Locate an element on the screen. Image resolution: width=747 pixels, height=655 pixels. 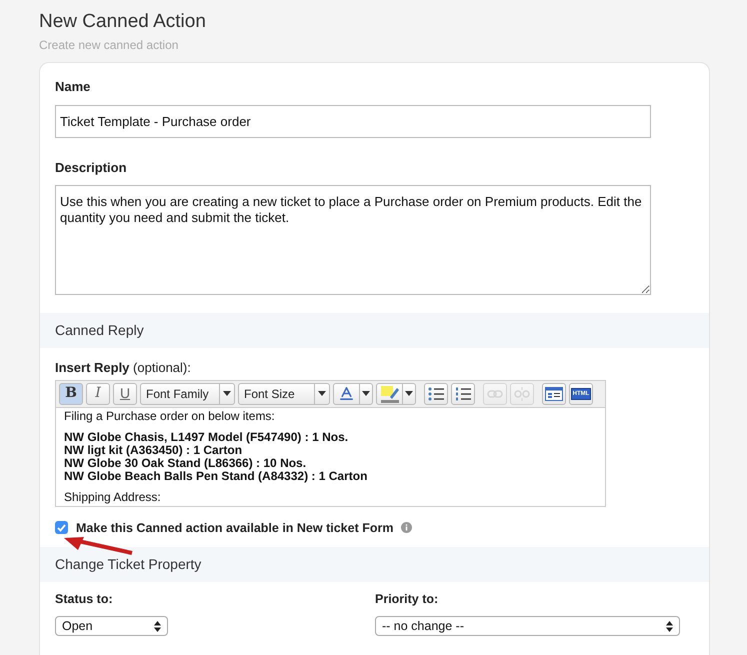
page-title: New Canned Action is located at coordinates (123, 22).